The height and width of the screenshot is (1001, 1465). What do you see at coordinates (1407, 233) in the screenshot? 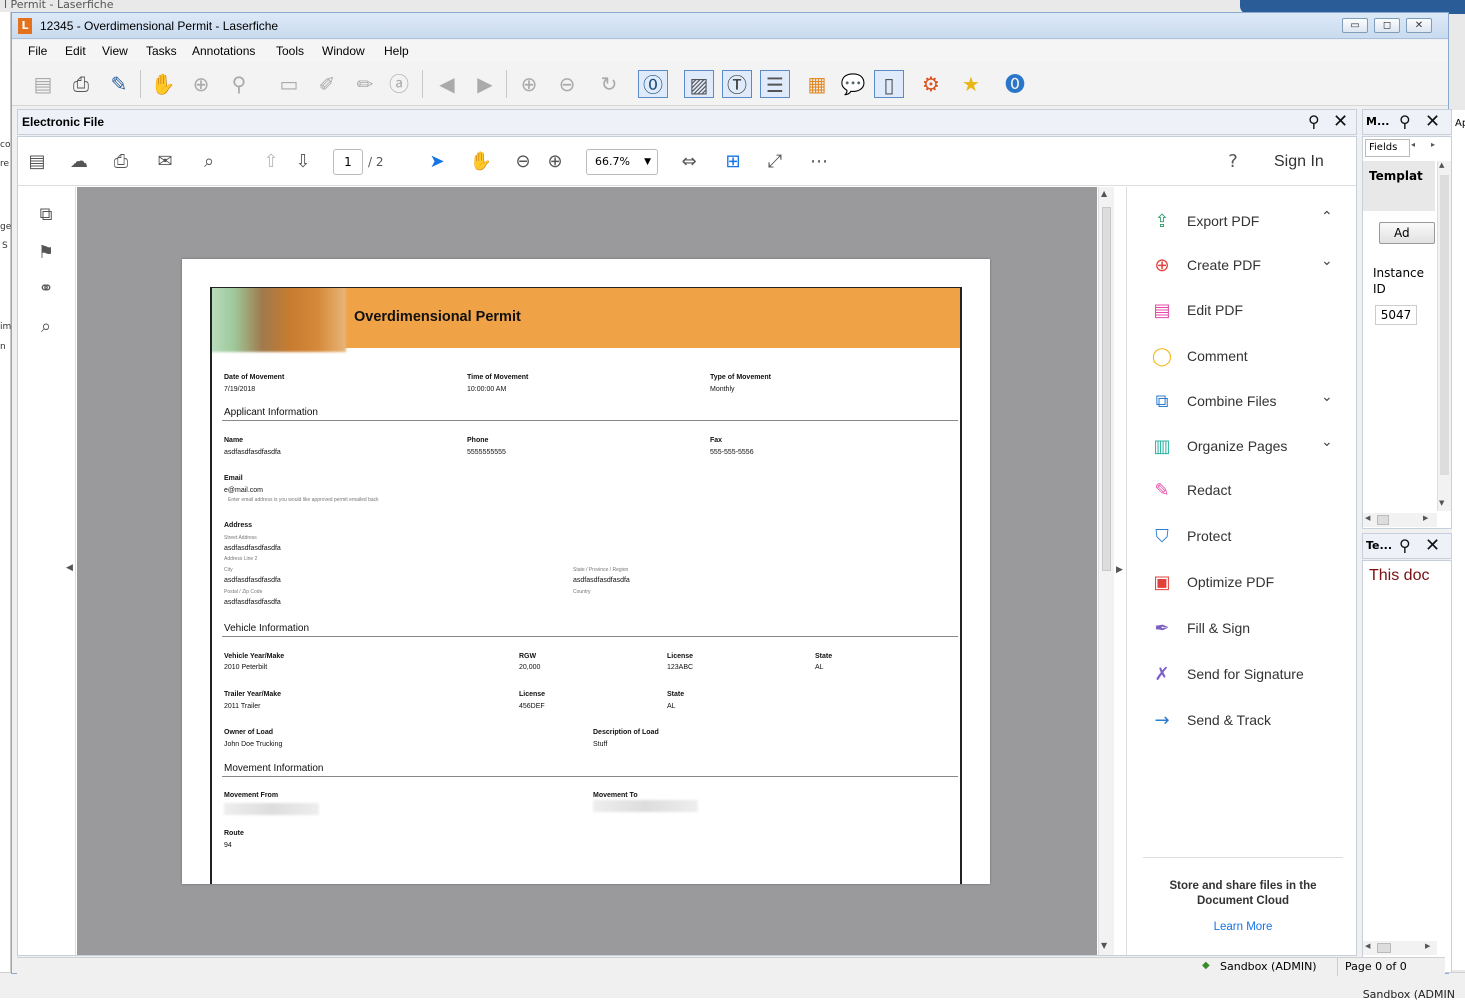
I see `add-template-button: Ad` at bounding box center [1407, 233].